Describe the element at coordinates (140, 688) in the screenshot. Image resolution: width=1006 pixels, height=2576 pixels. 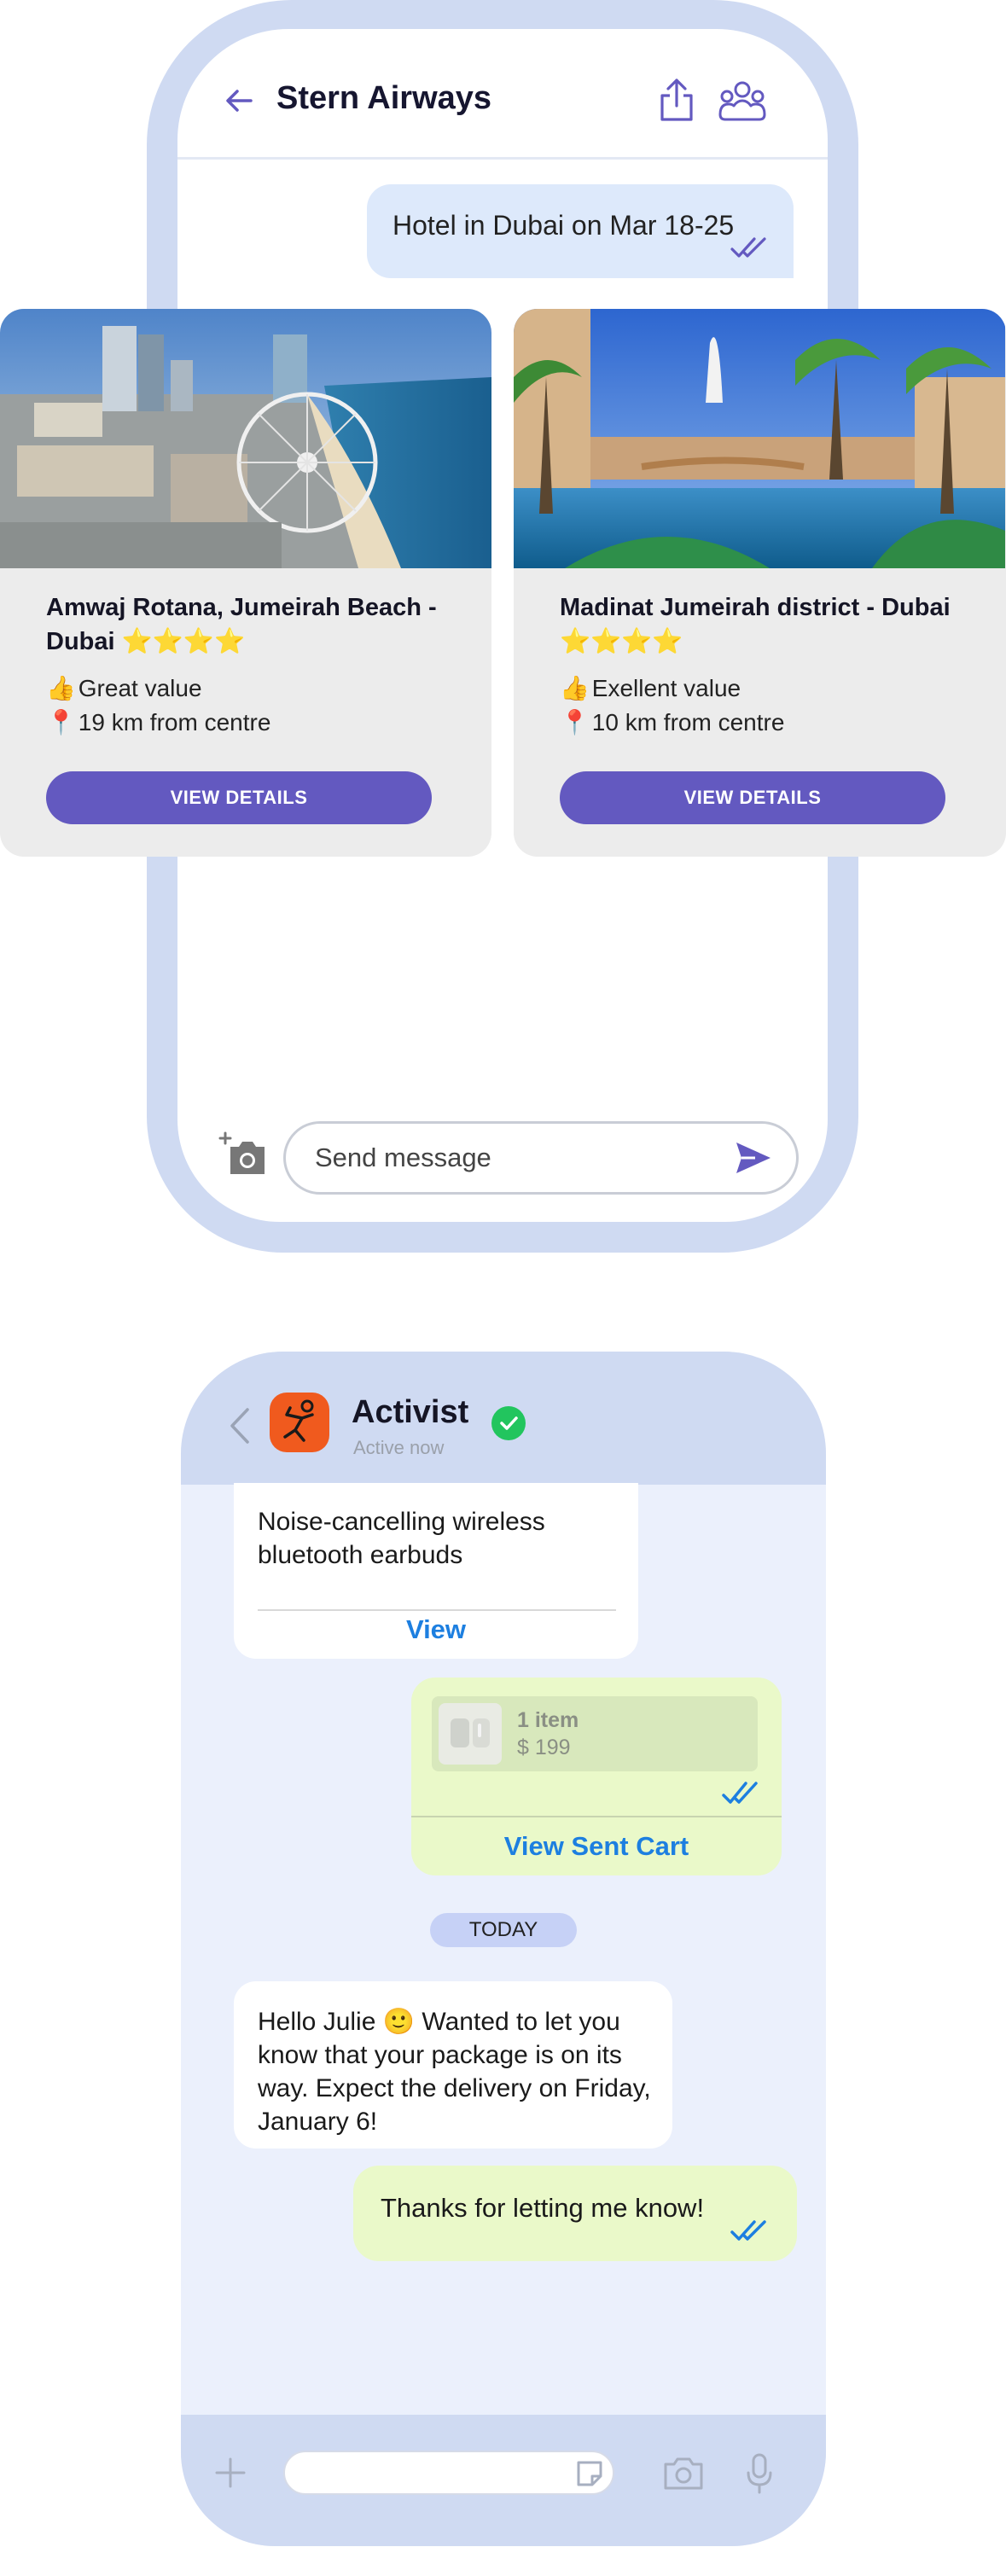
I see `hotel-value: Great value` at that location.